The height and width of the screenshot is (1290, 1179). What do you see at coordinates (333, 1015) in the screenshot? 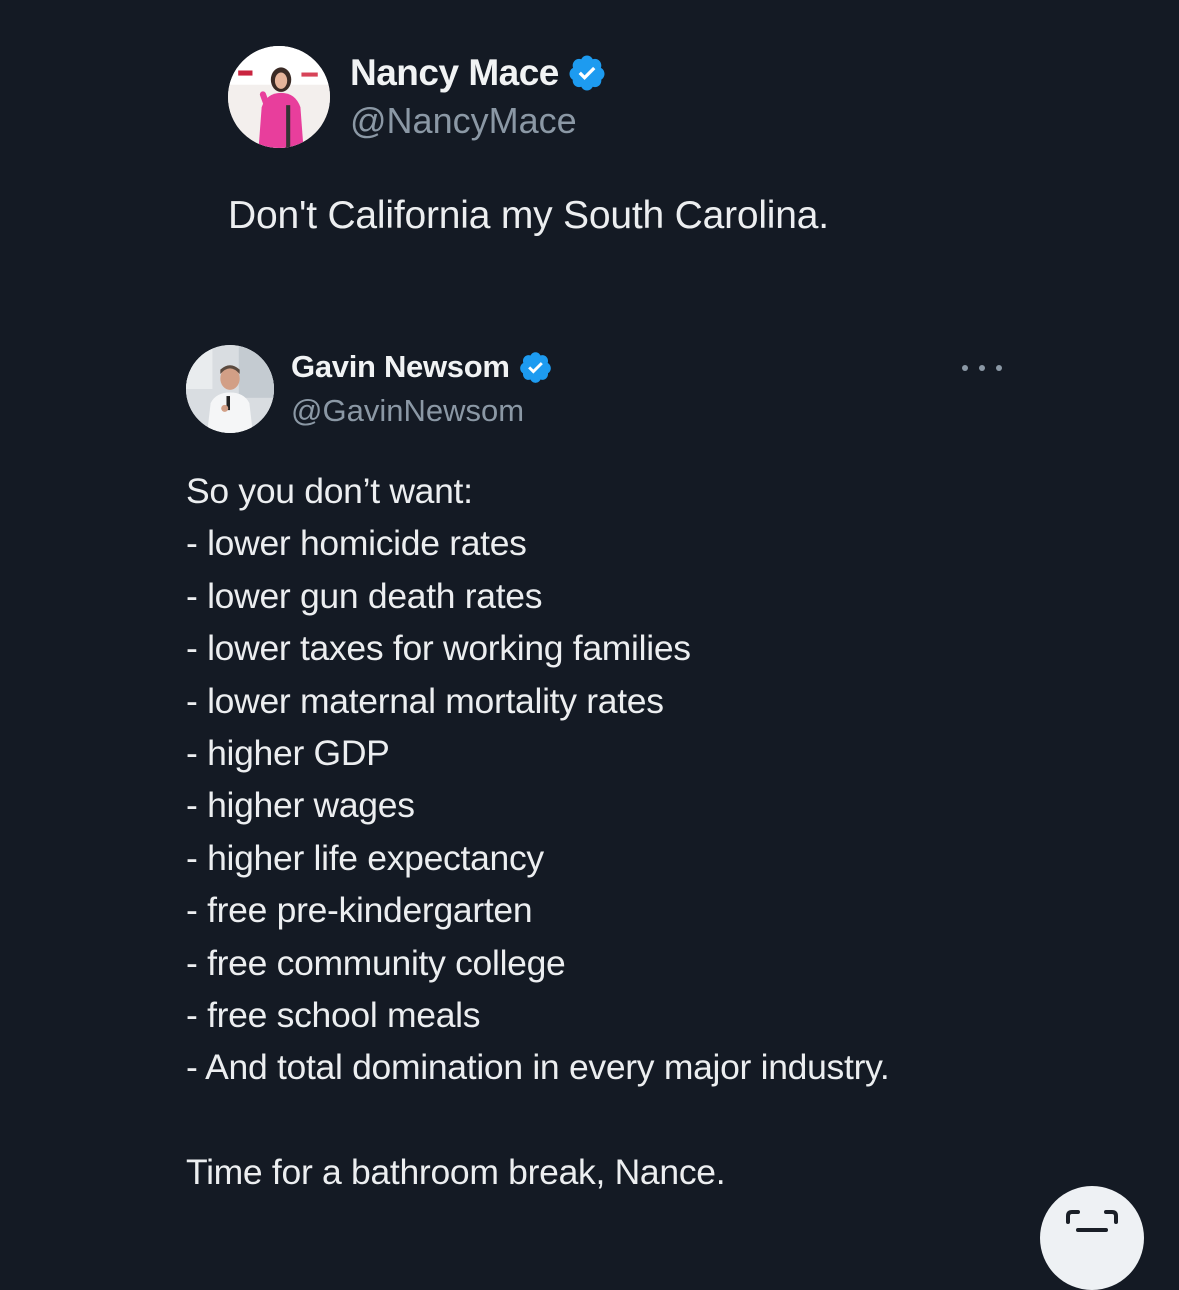
I see `reply-line: - free school meals` at bounding box center [333, 1015].